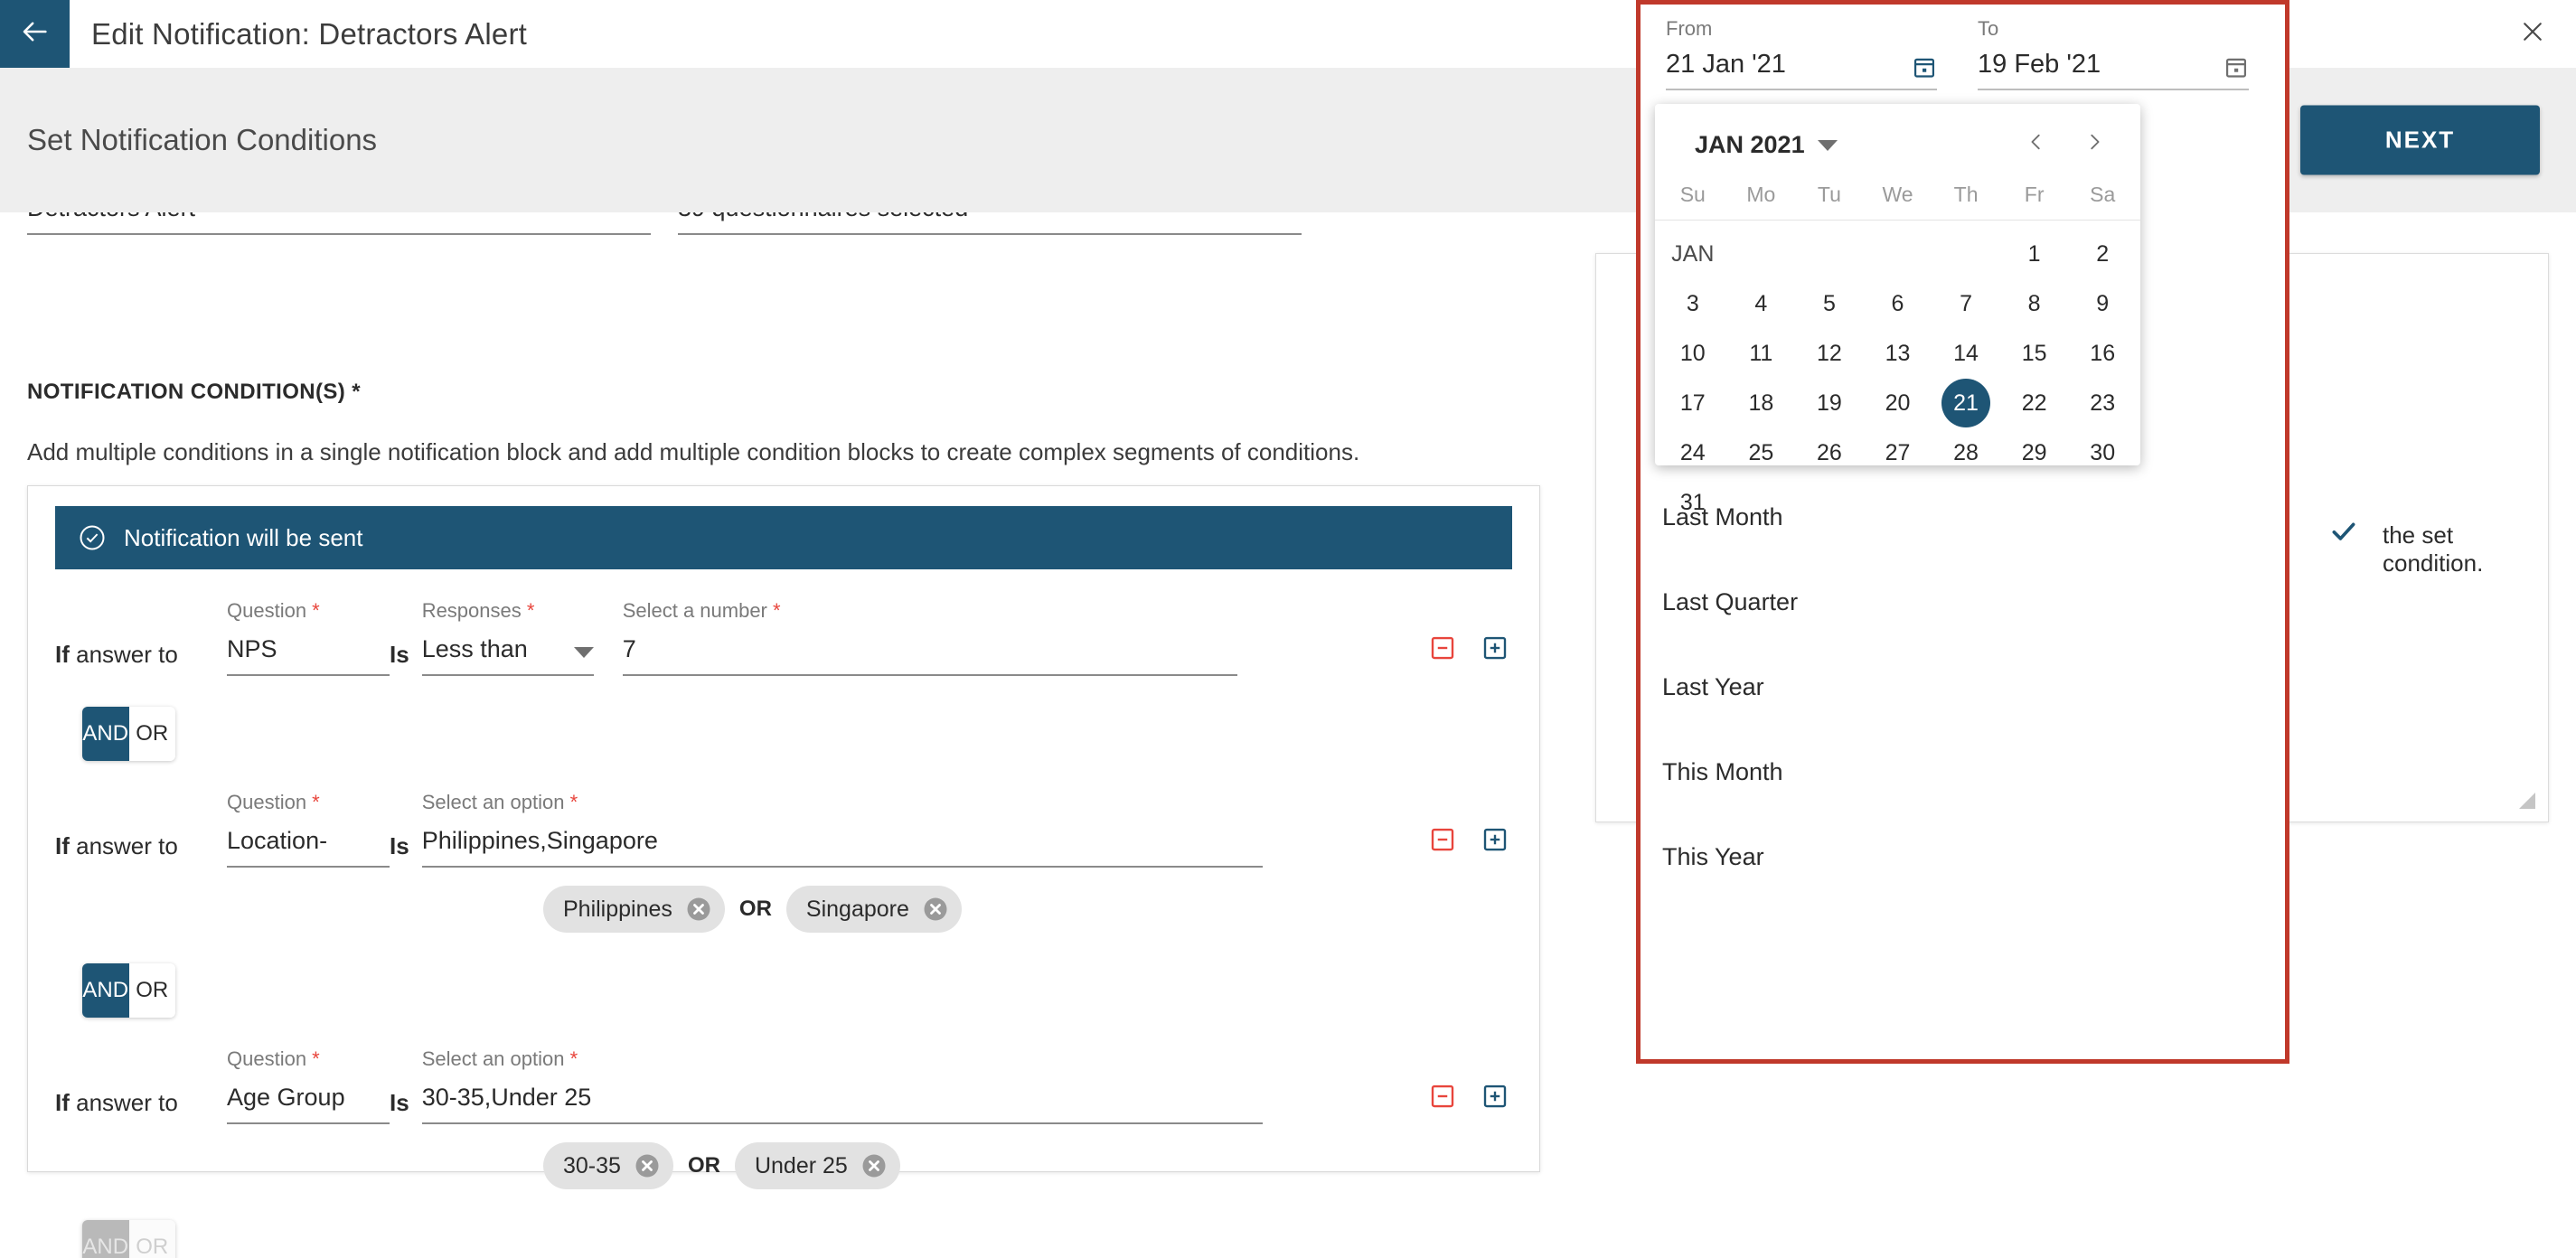 The width and height of the screenshot is (2576, 1258). I want to click on calendar-nav, so click(2065, 145).